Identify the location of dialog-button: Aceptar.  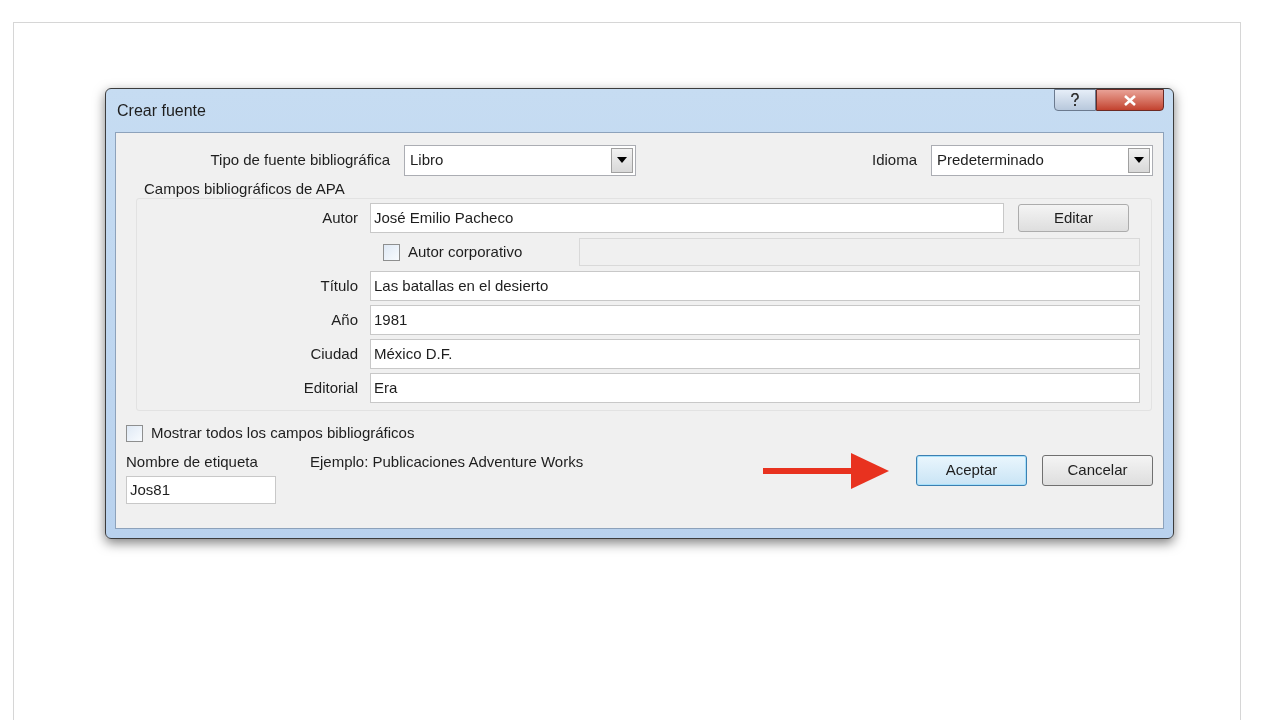
(971, 470).